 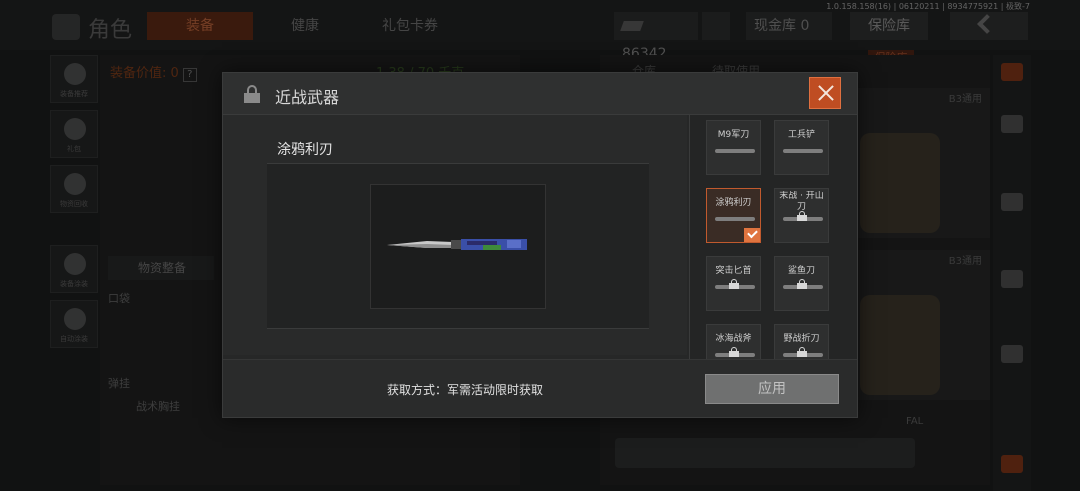 I want to click on weapon-cell: 野战折刀, so click(x=801, y=341).